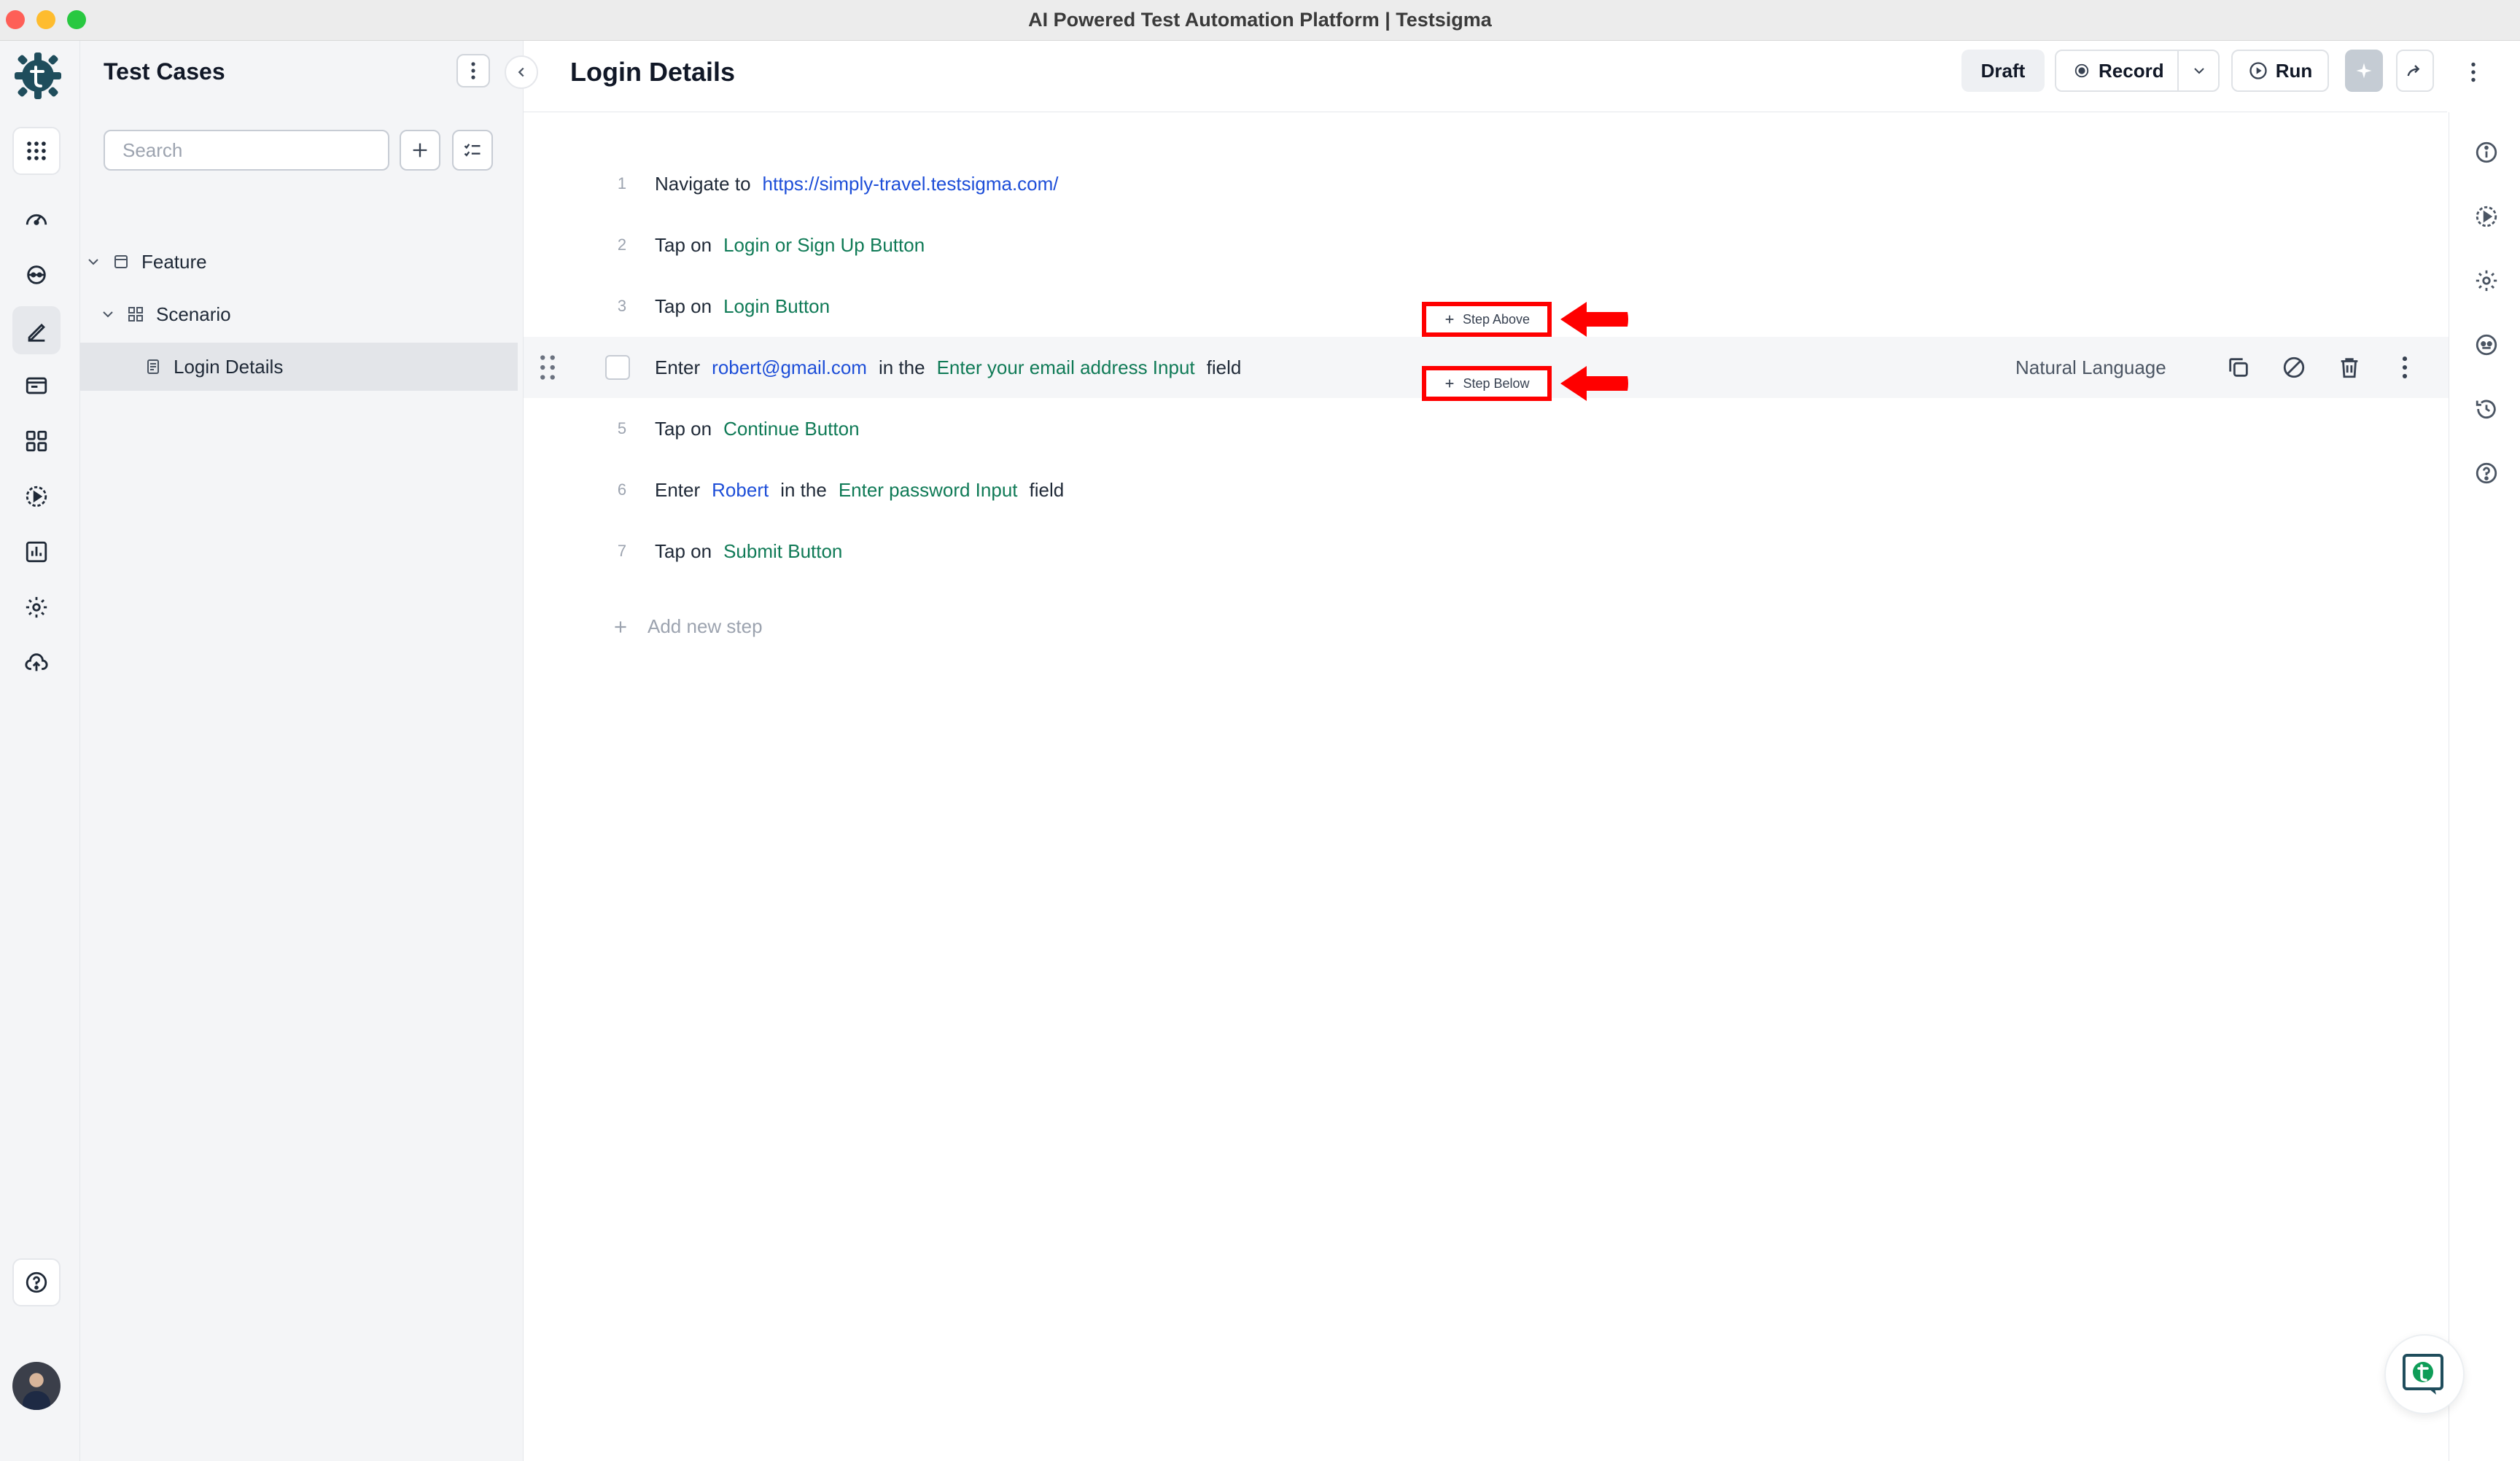 Image resolution: width=2520 pixels, height=1461 pixels. What do you see at coordinates (622, 244) in the screenshot?
I see `step-number: 2` at bounding box center [622, 244].